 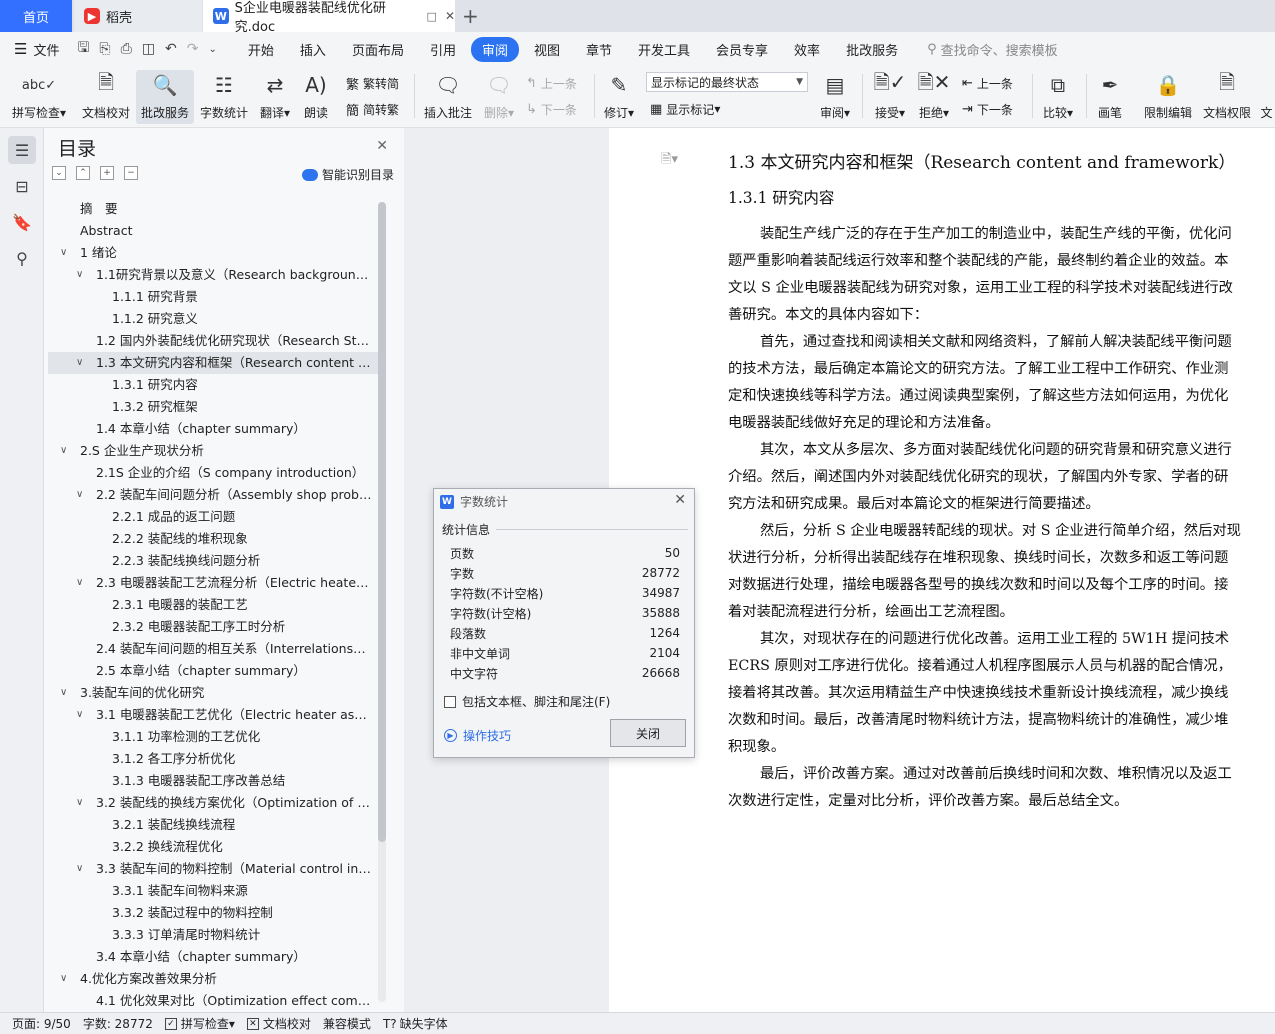 I want to click on toc-item: 3.3.1 装配车间物料来源, so click(x=213, y=891).